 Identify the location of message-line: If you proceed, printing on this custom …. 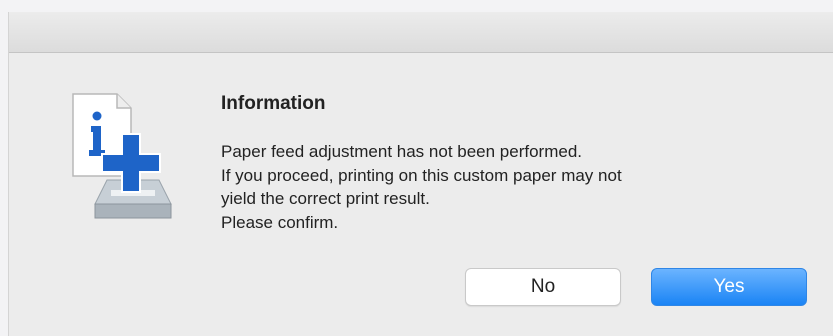
(421, 175).